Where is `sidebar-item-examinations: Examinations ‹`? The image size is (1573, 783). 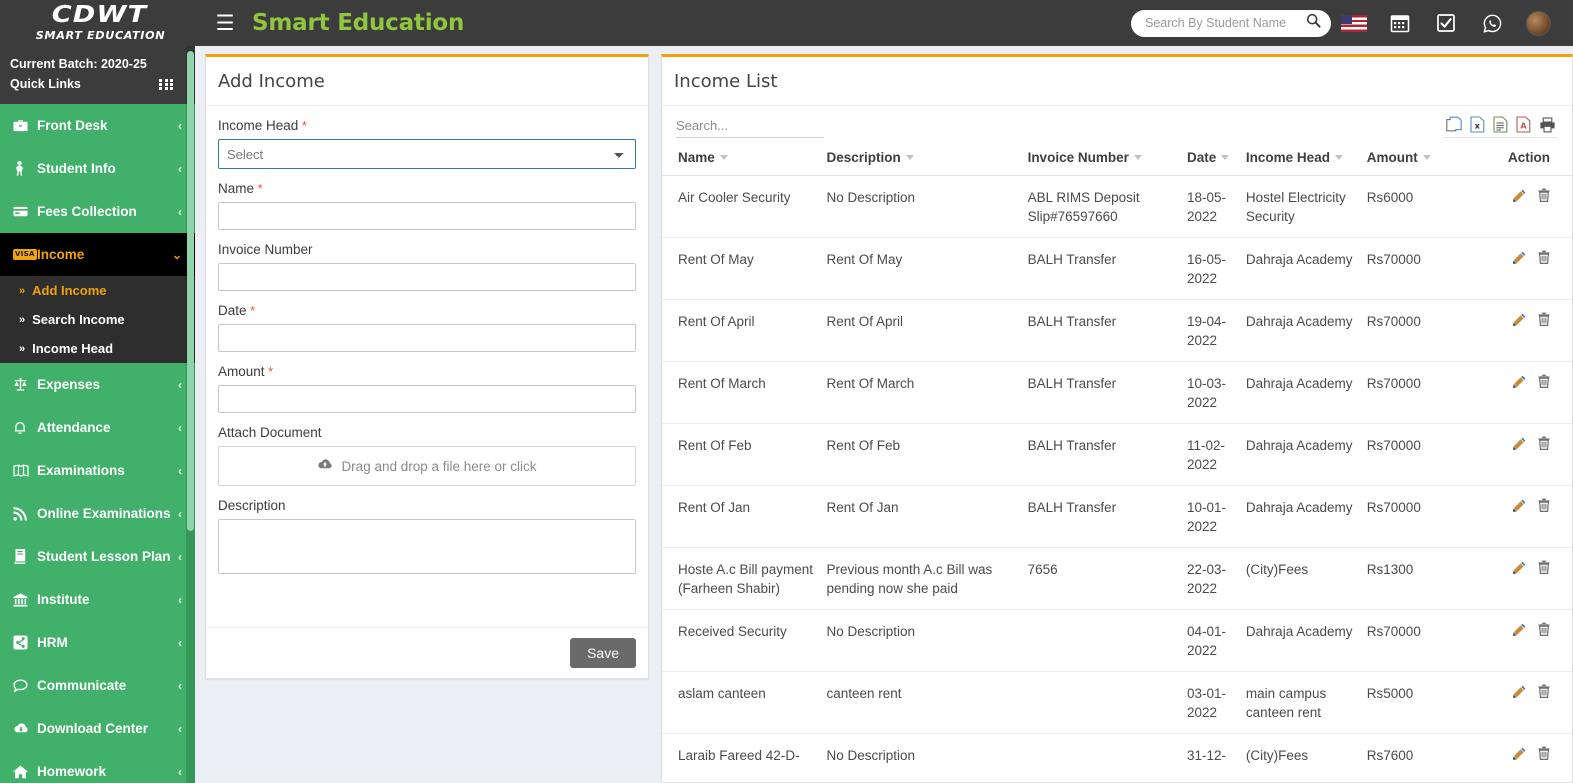
sidebar-item-examinations: Examinations ‹ is located at coordinates (97, 470).